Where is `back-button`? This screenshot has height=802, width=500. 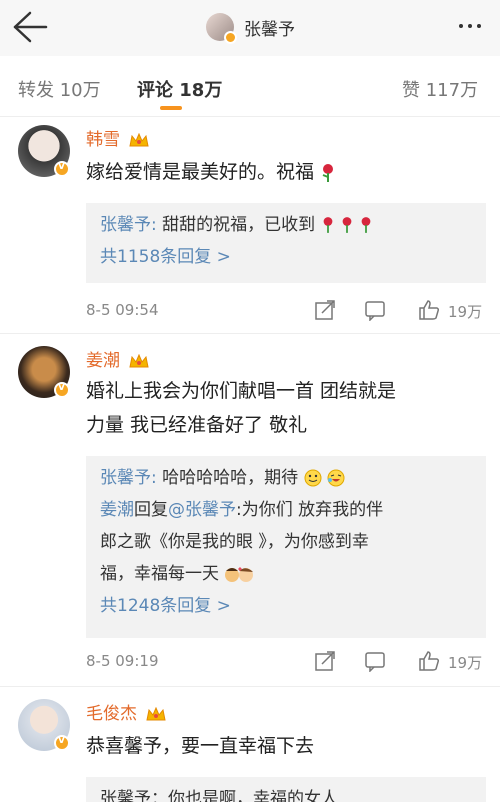 back-button is located at coordinates (30, 27).